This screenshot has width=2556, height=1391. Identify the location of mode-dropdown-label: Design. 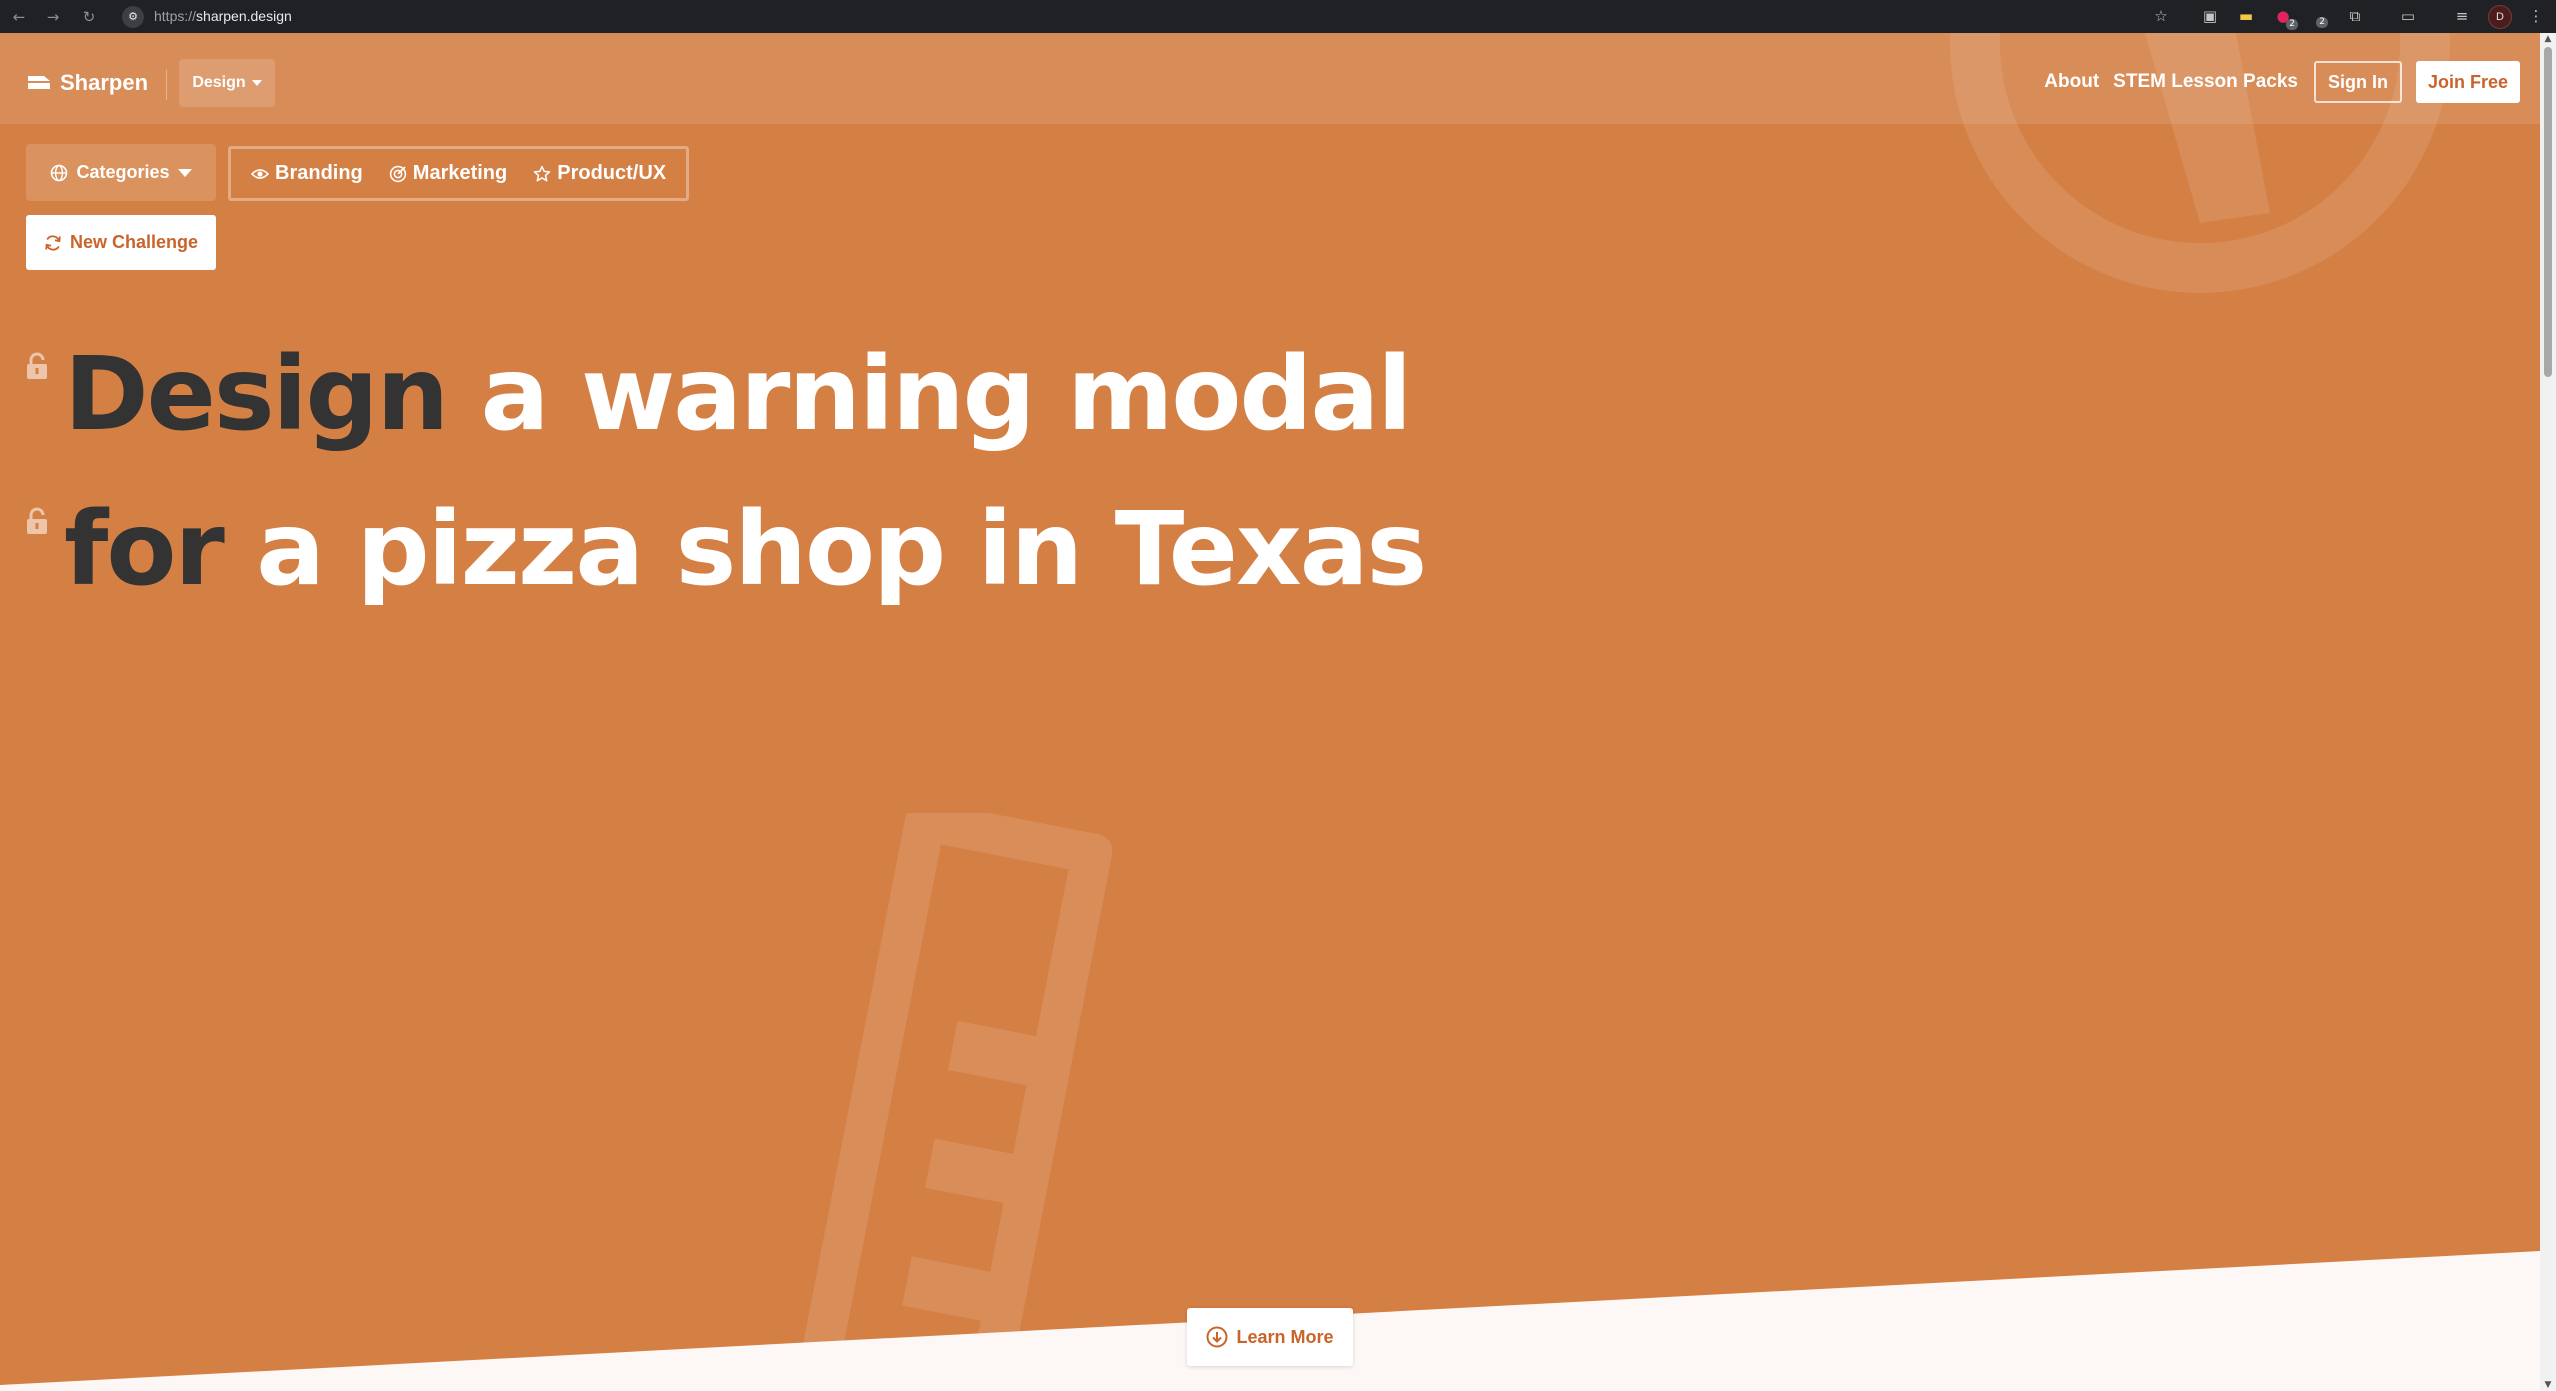
(219, 82).